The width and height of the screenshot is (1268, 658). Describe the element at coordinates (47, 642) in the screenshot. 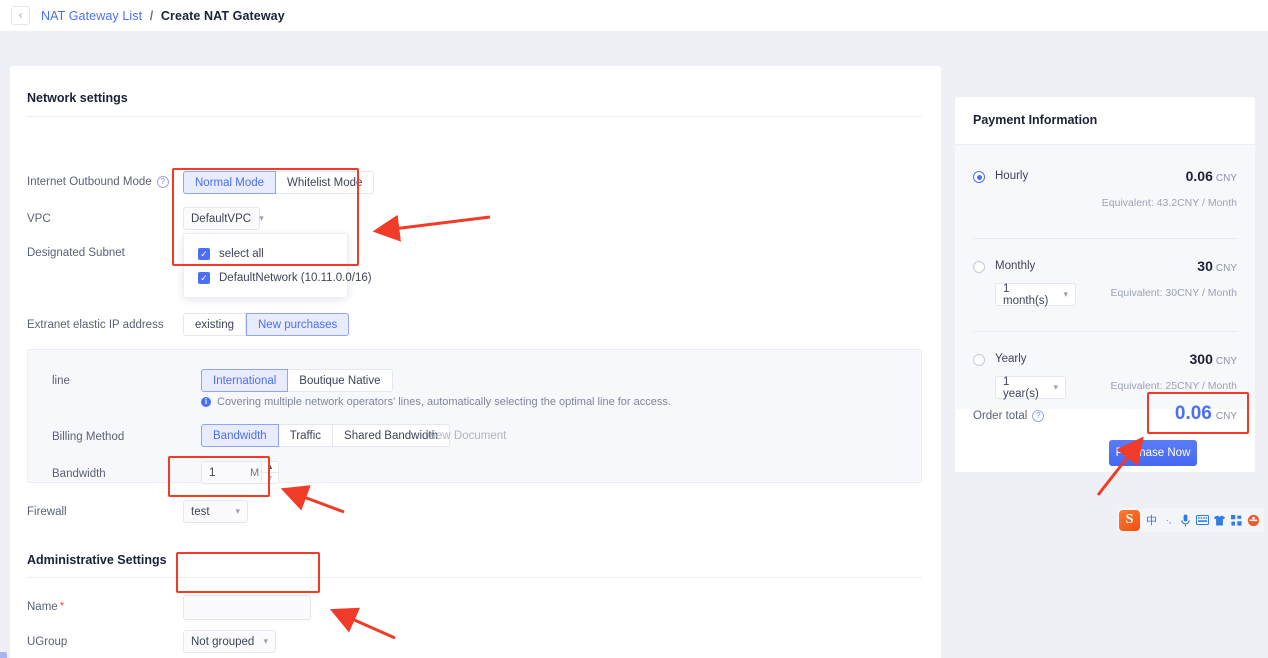

I see `ugroup-label: UGroup` at that location.